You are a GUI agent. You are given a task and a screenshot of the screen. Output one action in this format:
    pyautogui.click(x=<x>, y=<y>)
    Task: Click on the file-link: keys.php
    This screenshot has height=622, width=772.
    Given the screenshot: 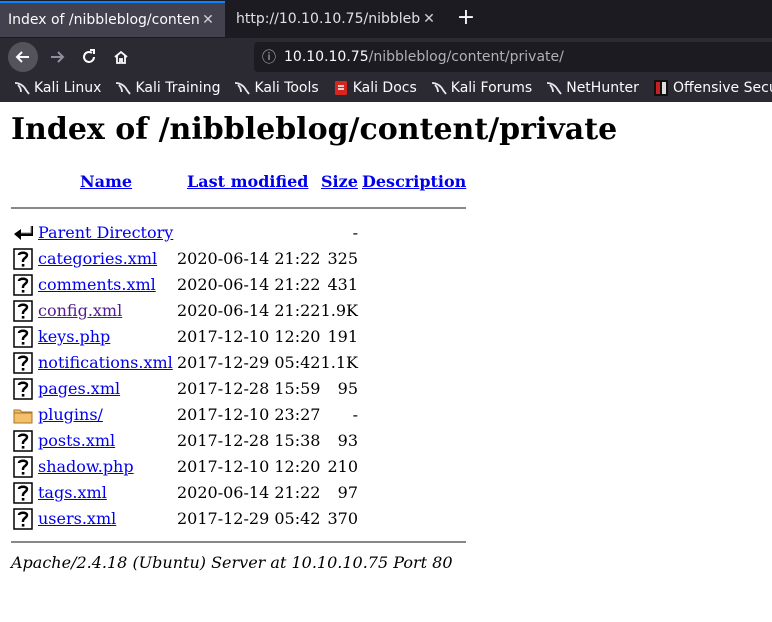 What is the action you would take?
    pyautogui.click(x=74, y=336)
    